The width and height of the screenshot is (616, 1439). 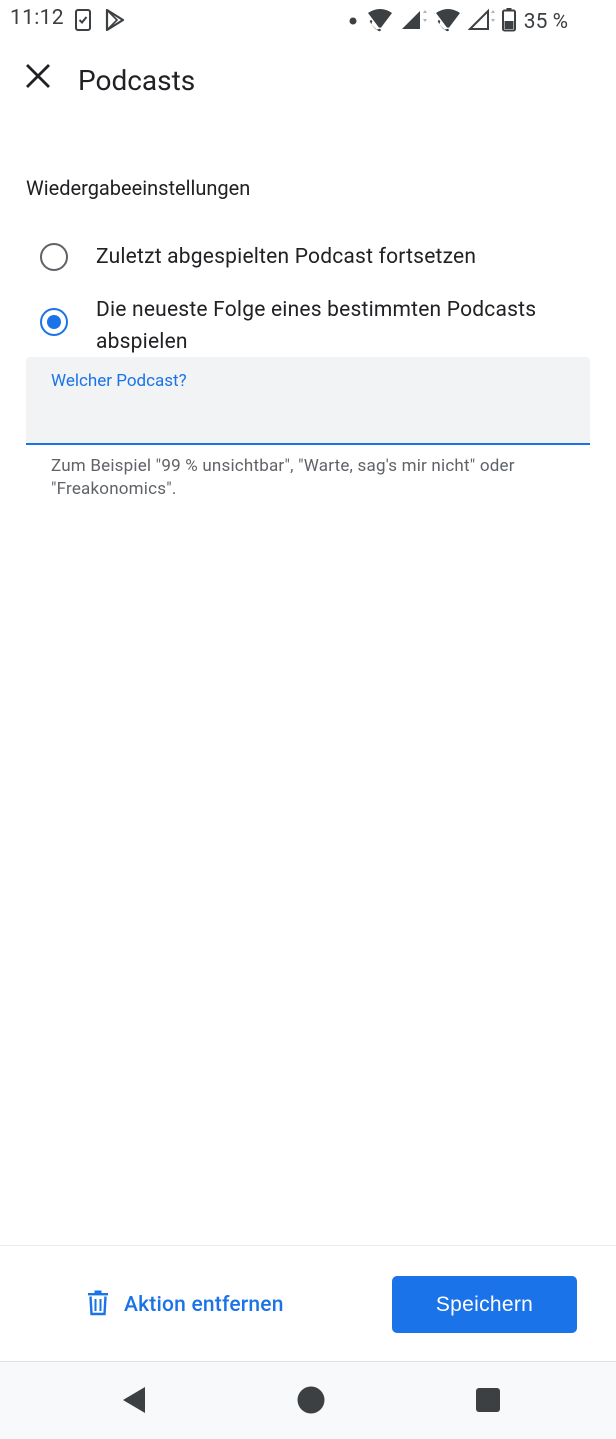 I want to click on nav-home-button, so click(x=311, y=1402).